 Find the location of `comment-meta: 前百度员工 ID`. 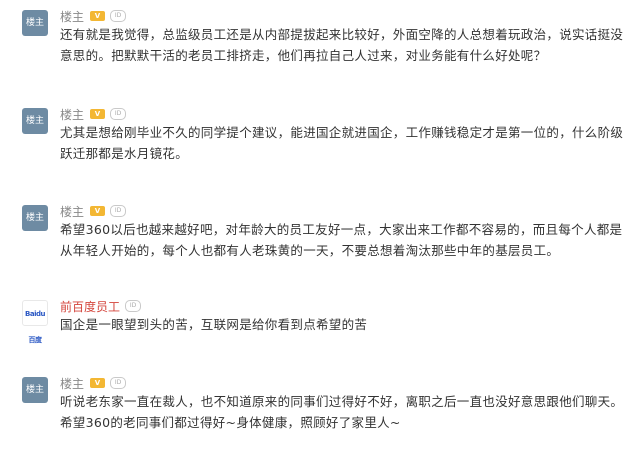

comment-meta: 前百度员工 ID is located at coordinates (101, 306).